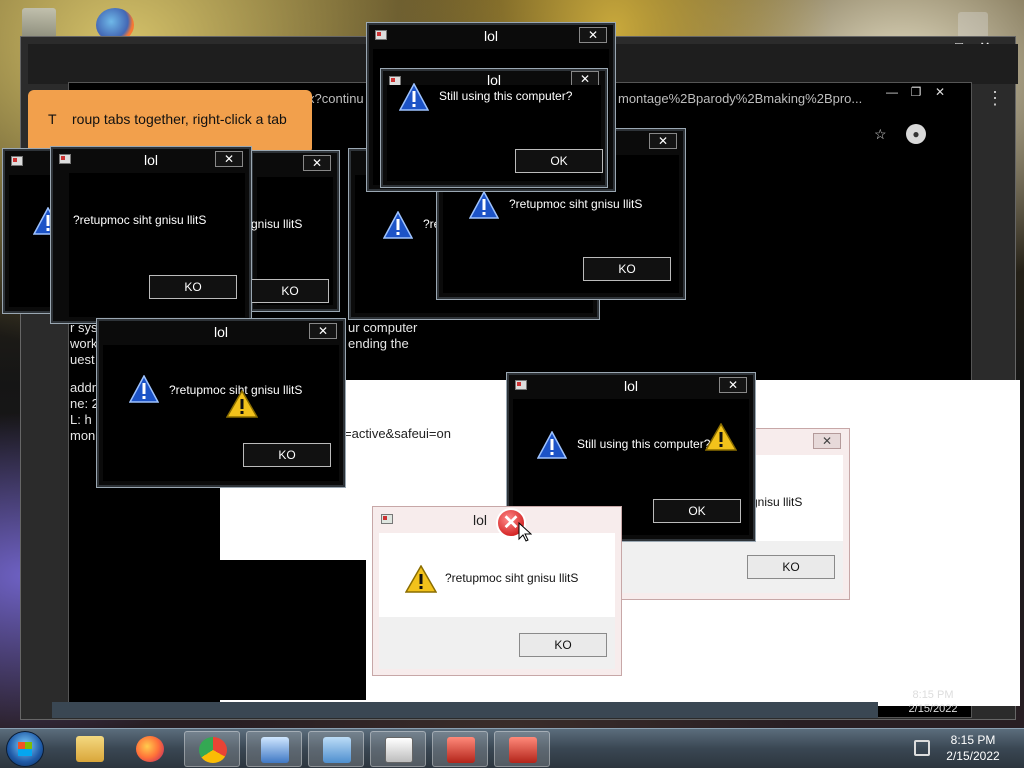 This screenshot has height=768, width=1024. I want to click on computer-icon, so click(275, 750).